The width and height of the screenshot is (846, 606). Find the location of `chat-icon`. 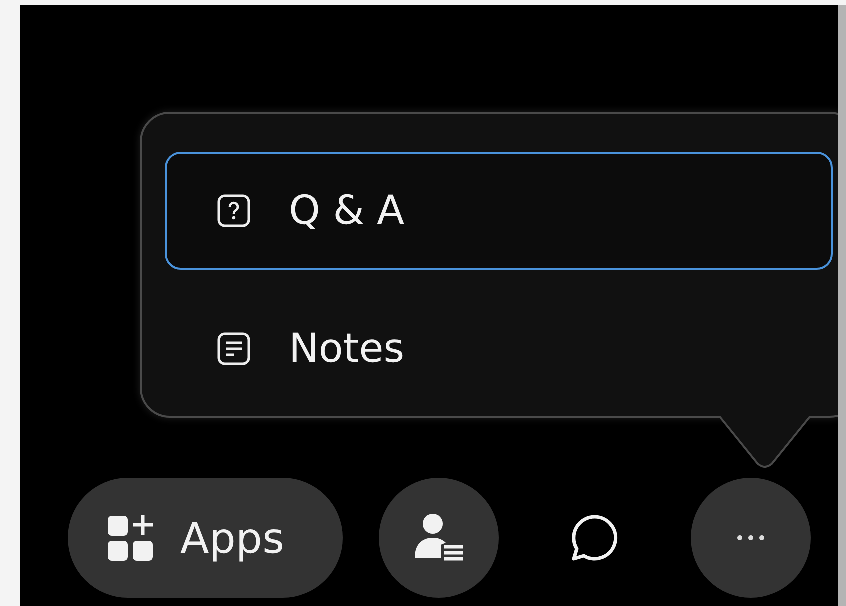

chat-icon is located at coordinates (595, 538).